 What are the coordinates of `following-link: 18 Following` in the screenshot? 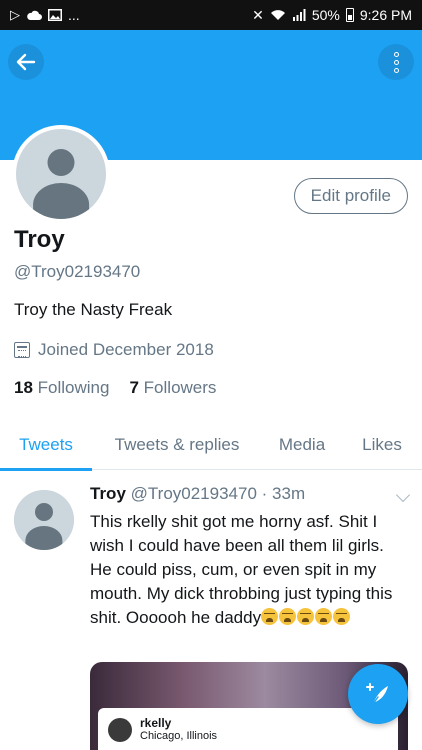 It's located at (61, 388).